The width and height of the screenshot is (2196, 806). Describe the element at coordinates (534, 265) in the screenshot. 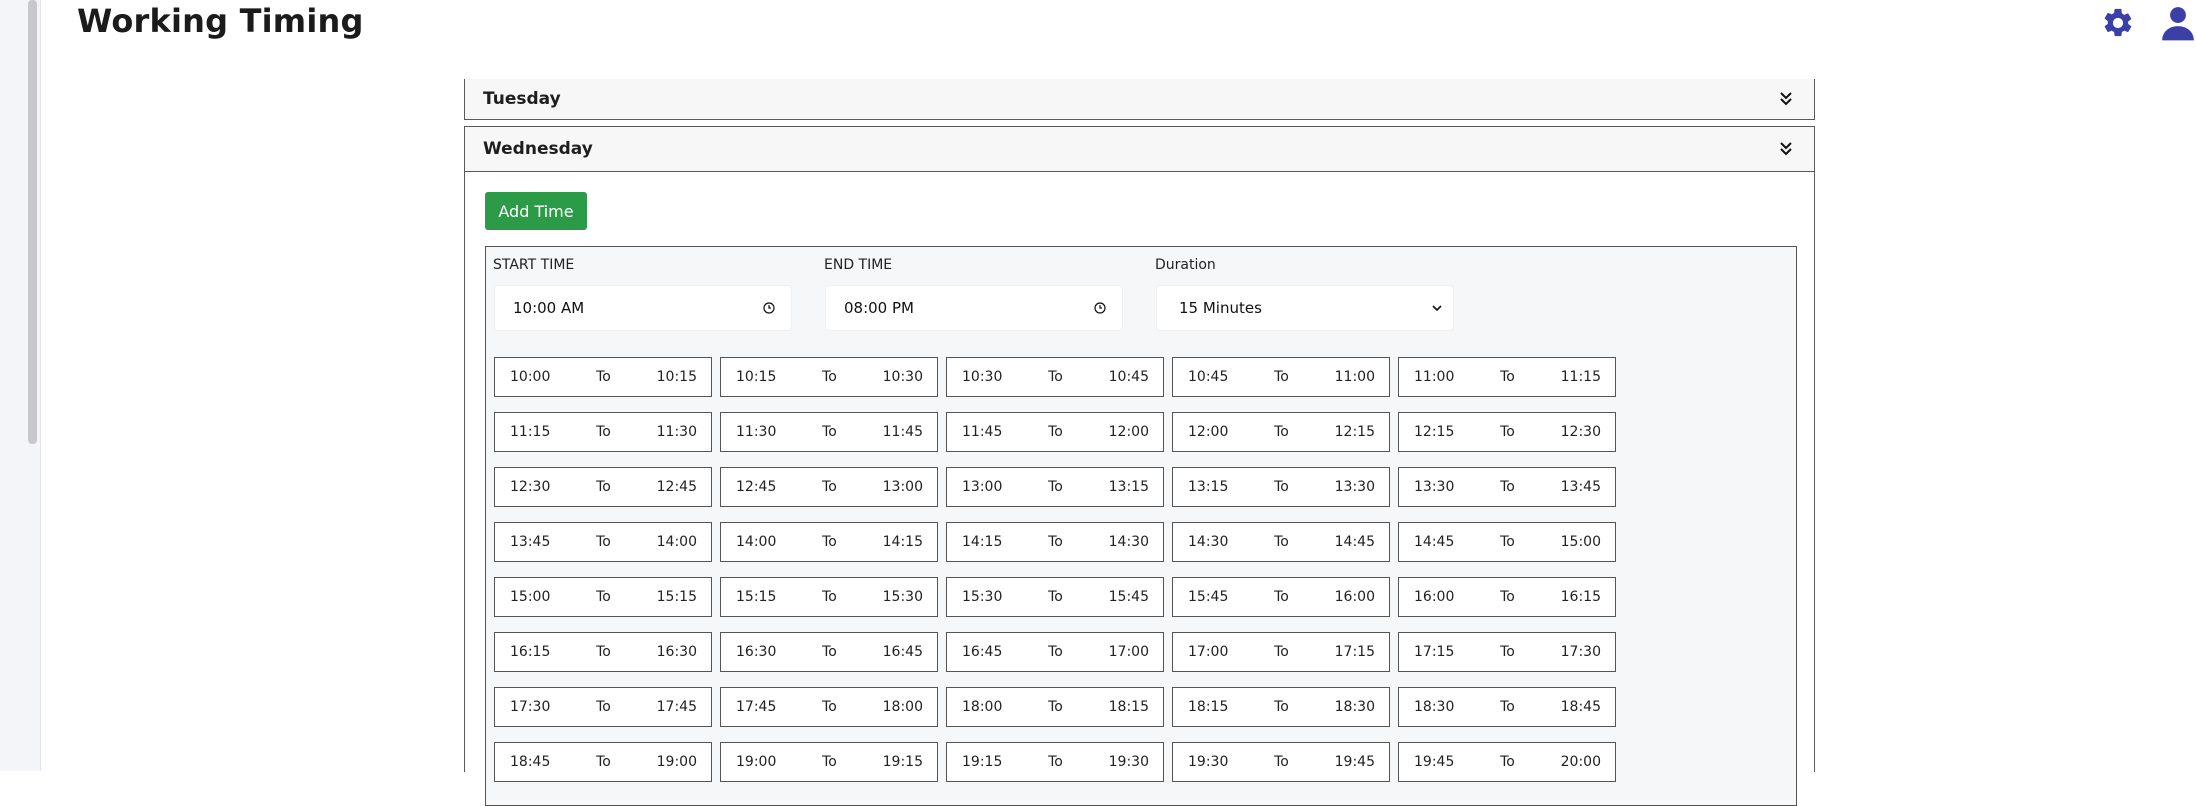

I see `start-time-label: START TIME` at that location.